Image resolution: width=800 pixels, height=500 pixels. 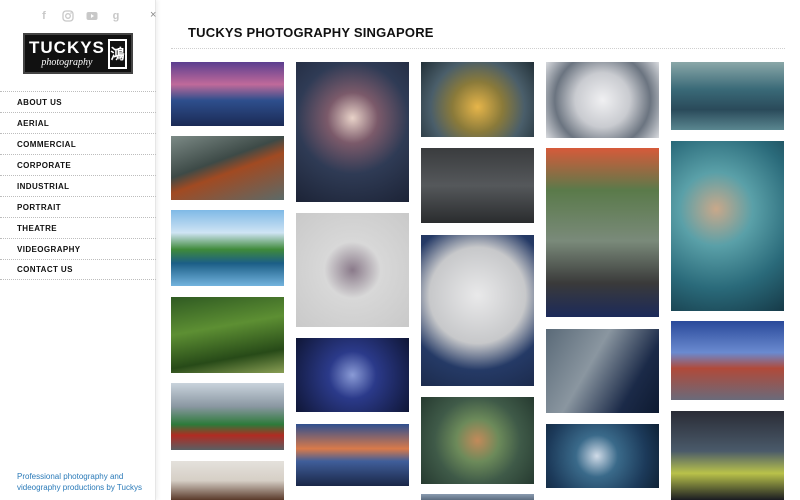 What do you see at coordinates (44, 16) in the screenshot?
I see `facebook-icon: f` at bounding box center [44, 16].